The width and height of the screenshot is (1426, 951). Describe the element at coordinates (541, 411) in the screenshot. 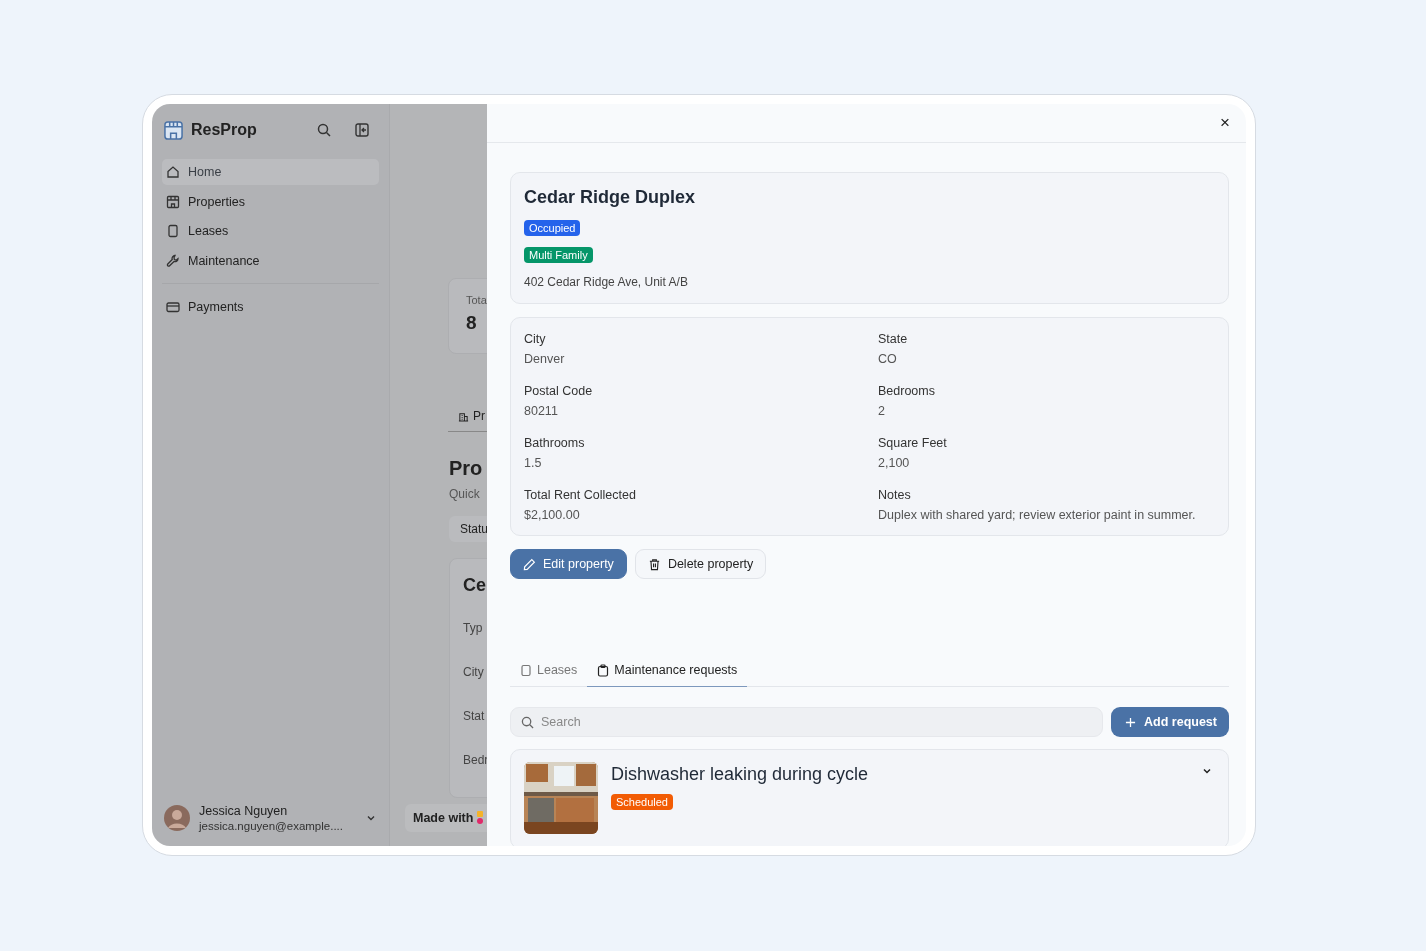

I see `detail-value: 80211` at that location.